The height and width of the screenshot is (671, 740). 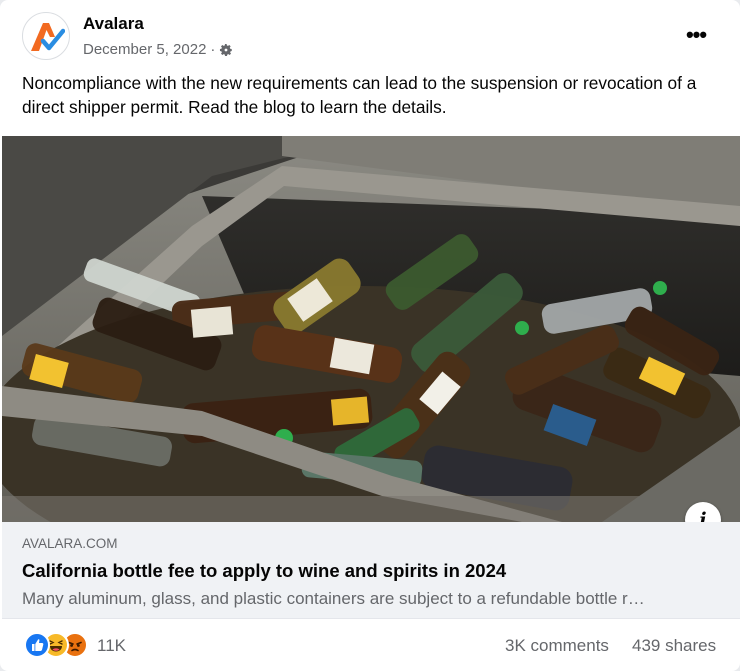 I want to click on author-name: Avalara, so click(x=113, y=24).